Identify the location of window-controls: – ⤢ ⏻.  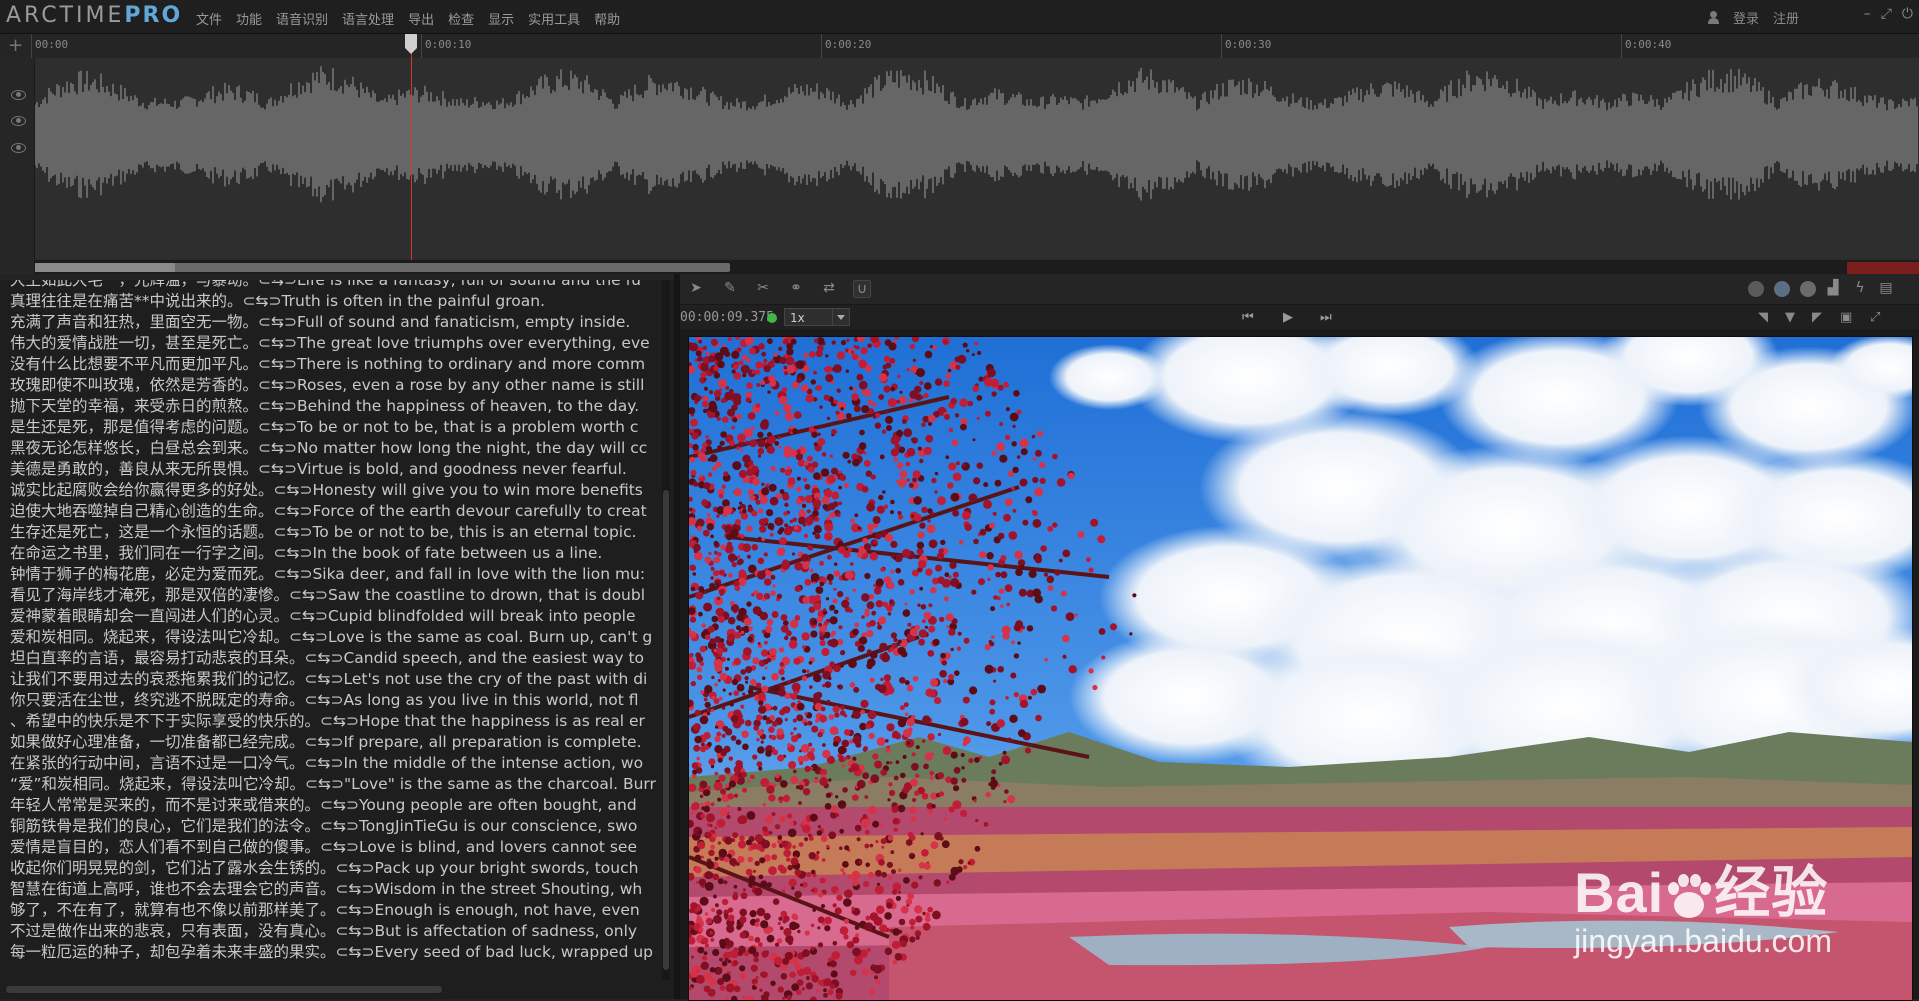
(1888, 14).